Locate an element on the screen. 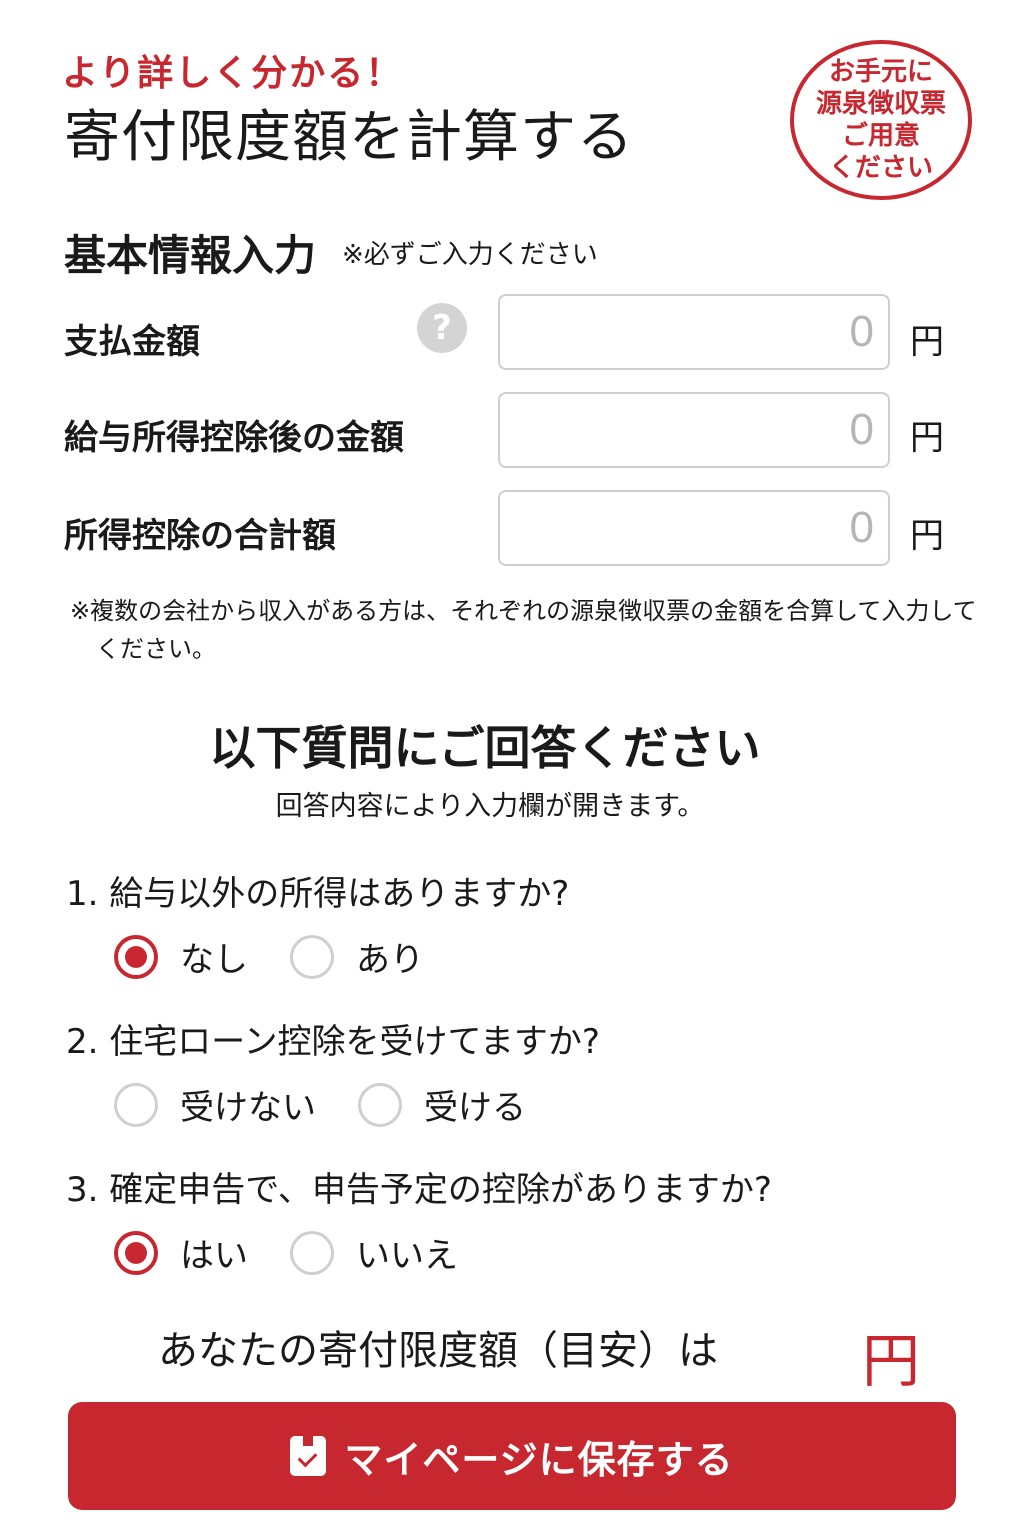 The image size is (1024, 1536). tagline: より詳しく分かる！ is located at coordinates (233, 73).